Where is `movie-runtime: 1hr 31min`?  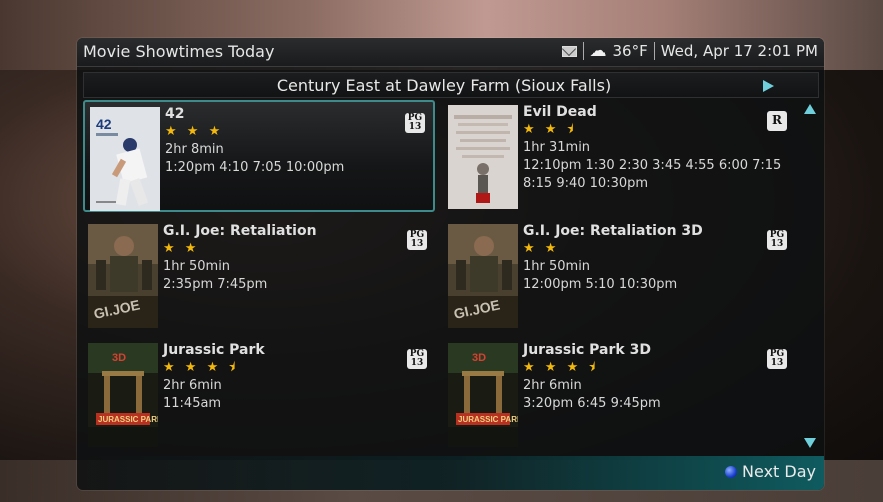
movie-runtime: 1hr 31min is located at coordinates (557, 147).